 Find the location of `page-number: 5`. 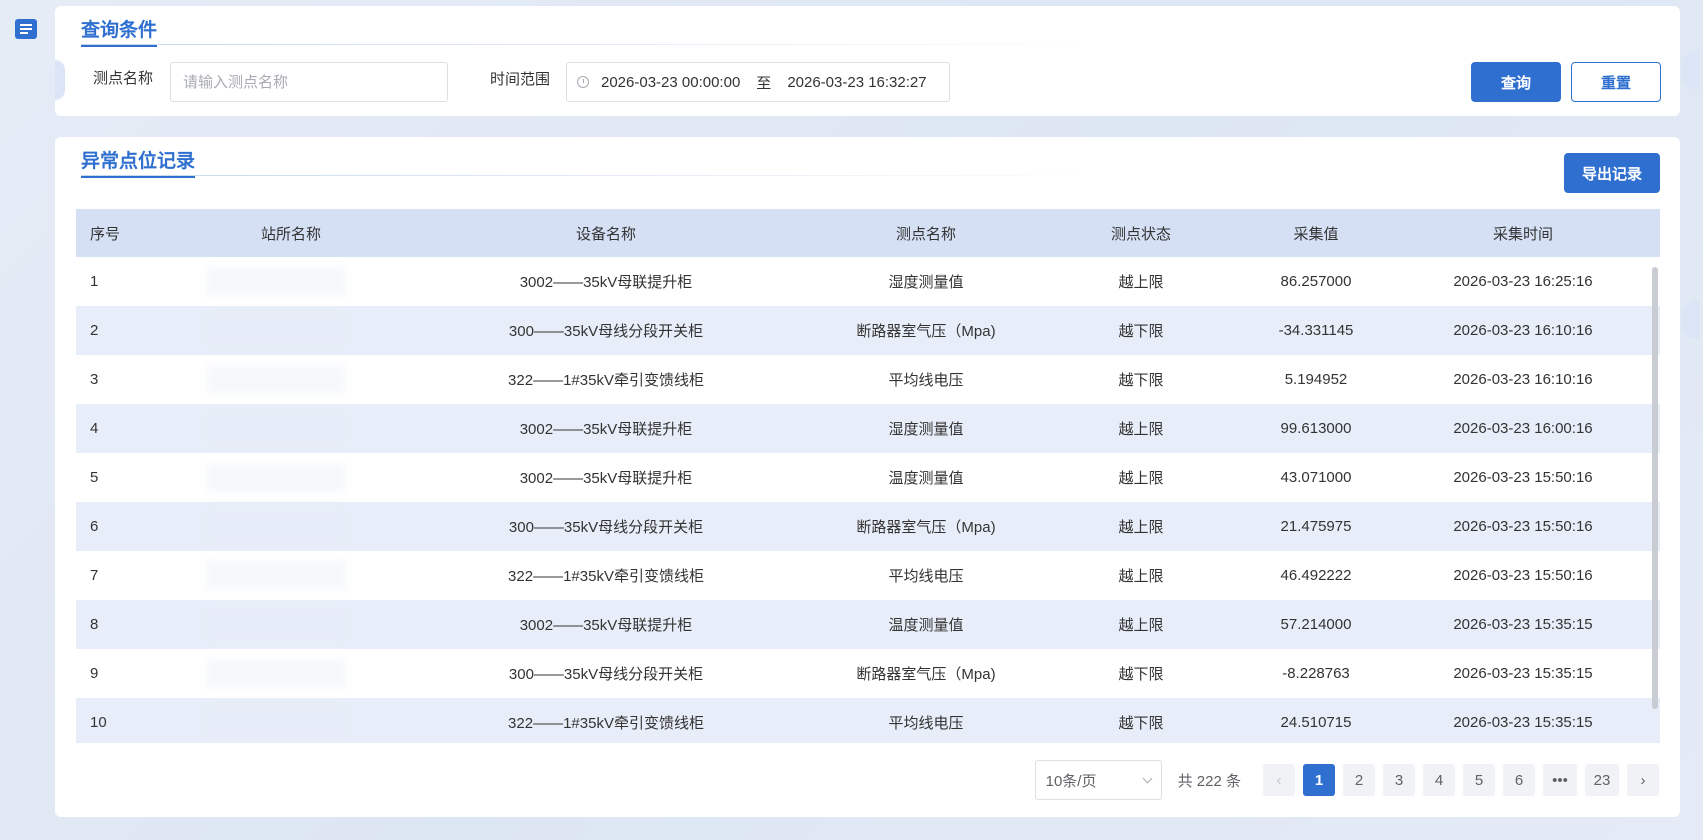

page-number: 5 is located at coordinates (1479, 780).